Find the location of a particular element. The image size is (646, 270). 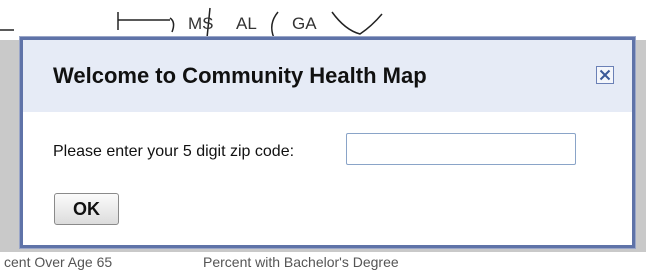

close-button is located at coordinates (605, 75).